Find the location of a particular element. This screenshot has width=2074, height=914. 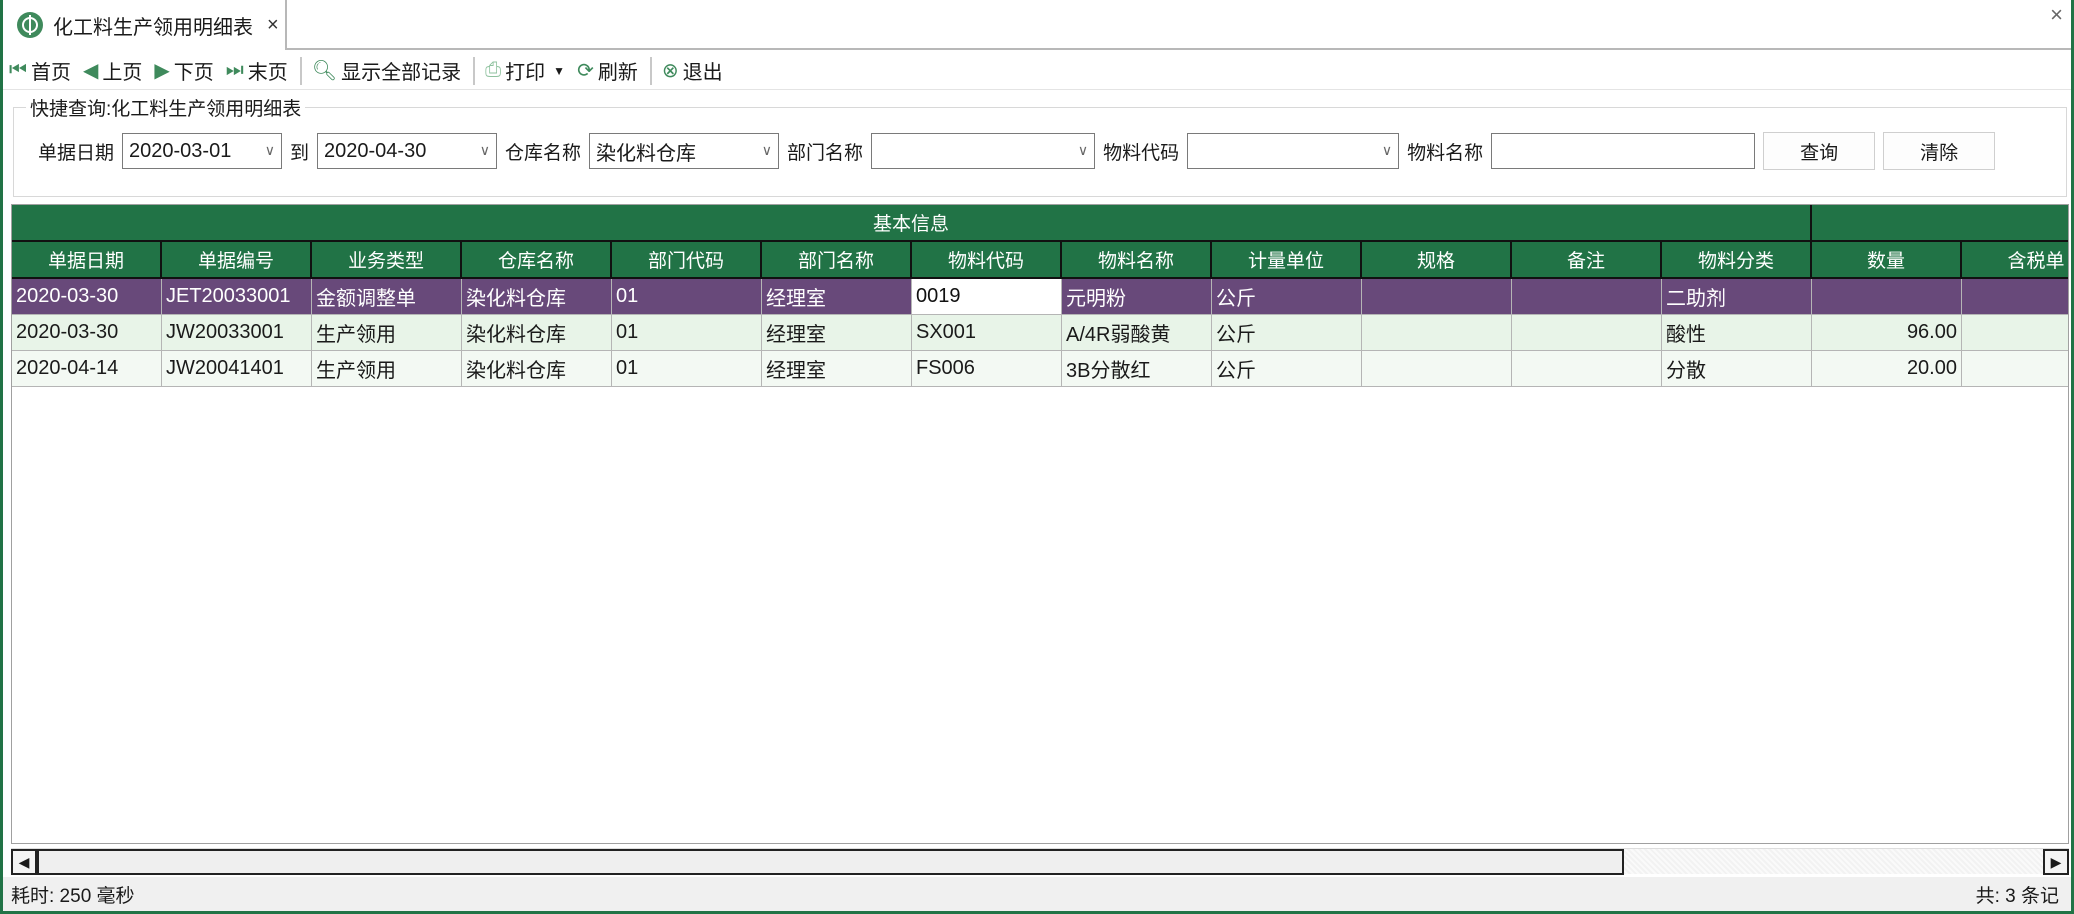

material-code-select: ∨ is located at coordinates (1293, 151).